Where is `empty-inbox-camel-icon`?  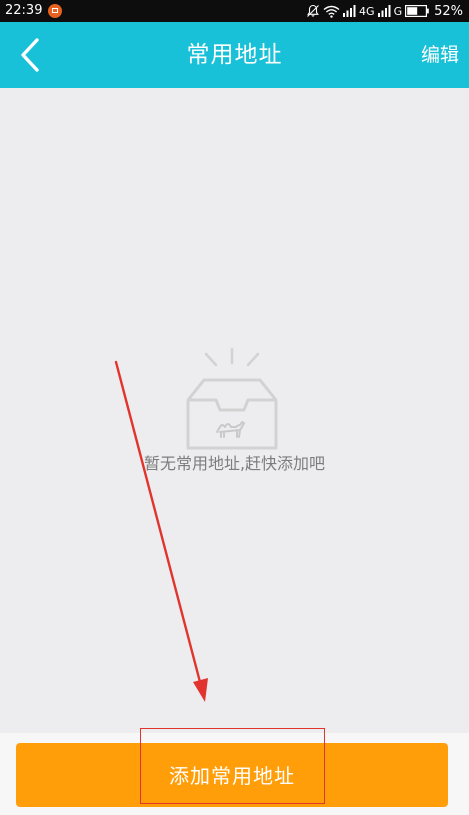 empty-inbox-camel-icon is located at coordinates (232, 399).